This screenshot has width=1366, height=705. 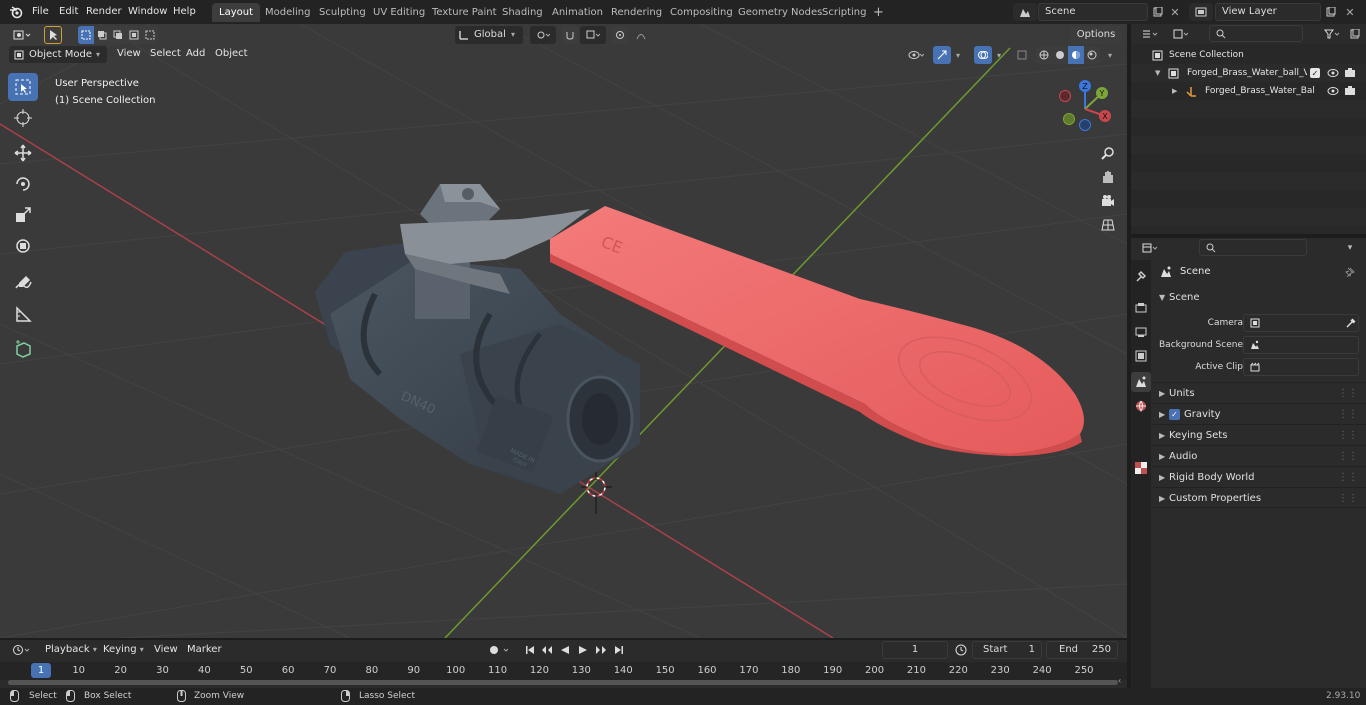 I want to click on world-tab-icon, so click(x=1141, y=406).